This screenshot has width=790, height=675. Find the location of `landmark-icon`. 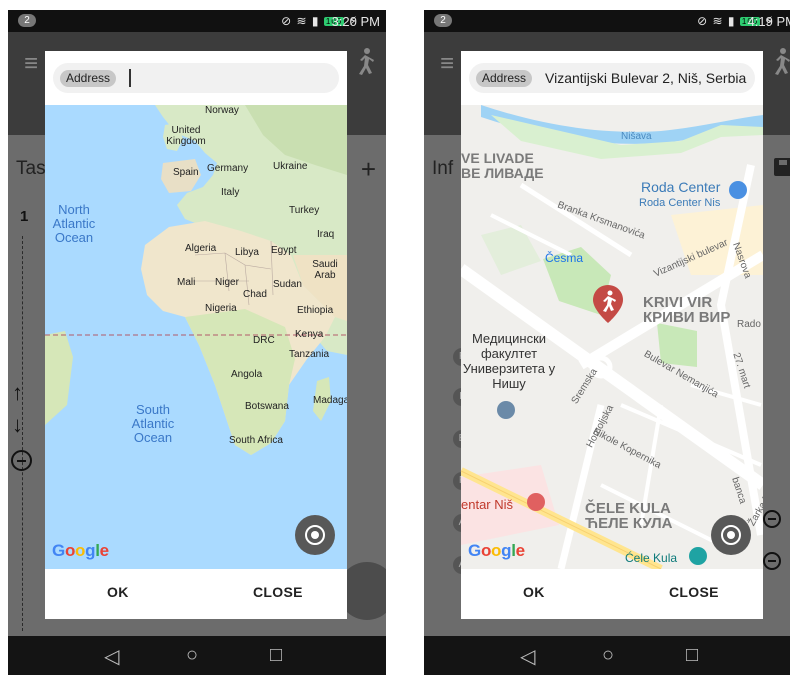

landmark-icon is located at coordinates (698, 556).